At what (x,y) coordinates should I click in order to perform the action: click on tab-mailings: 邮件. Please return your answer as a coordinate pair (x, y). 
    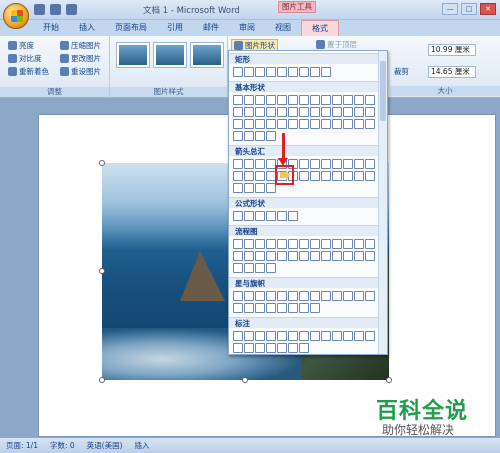
    Looking at the image, I should click on (211, 28).